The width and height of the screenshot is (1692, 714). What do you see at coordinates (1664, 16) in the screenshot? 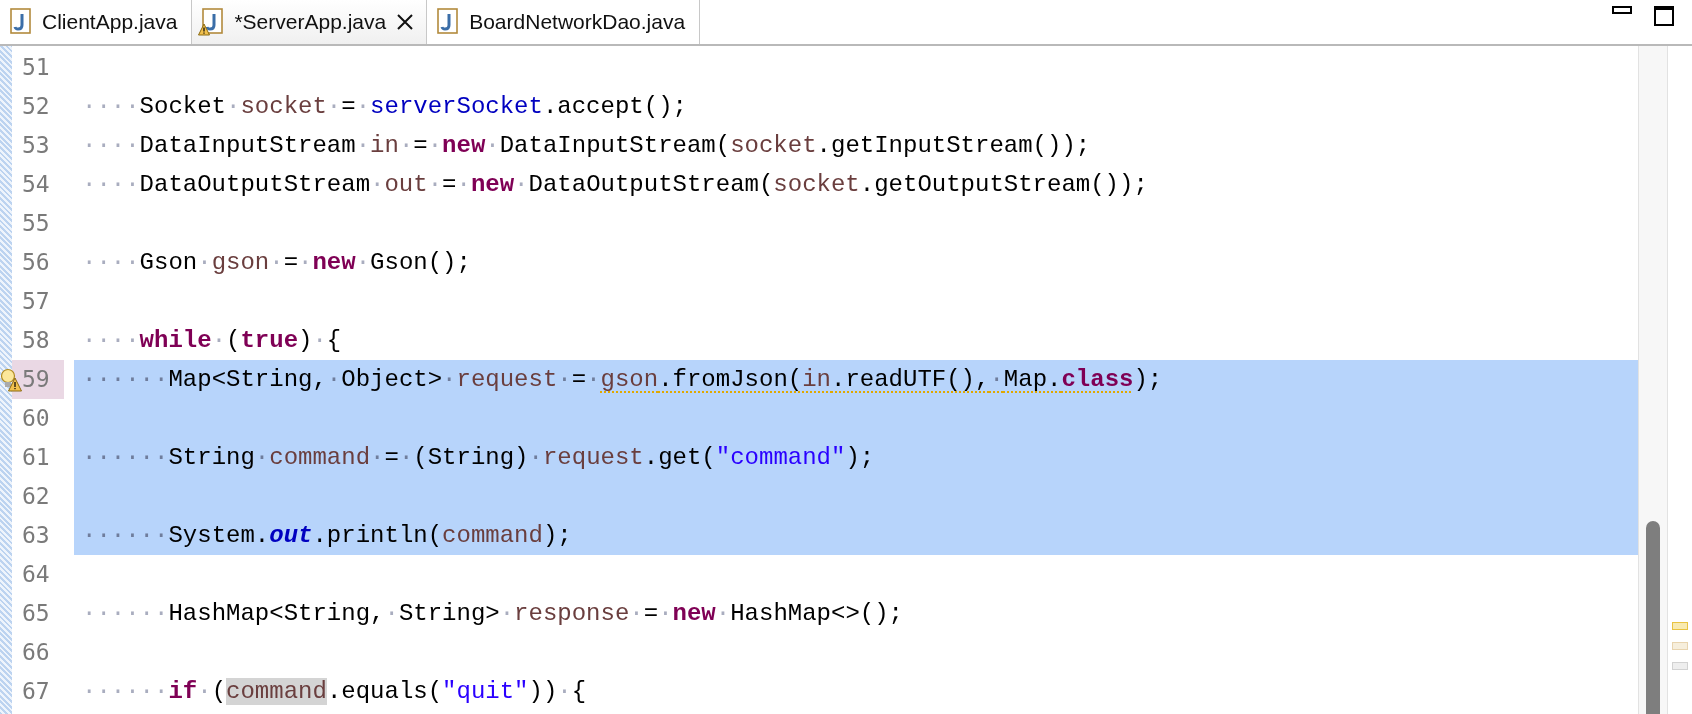
I see `maximize-icon` at bounding box center [1664, 16].